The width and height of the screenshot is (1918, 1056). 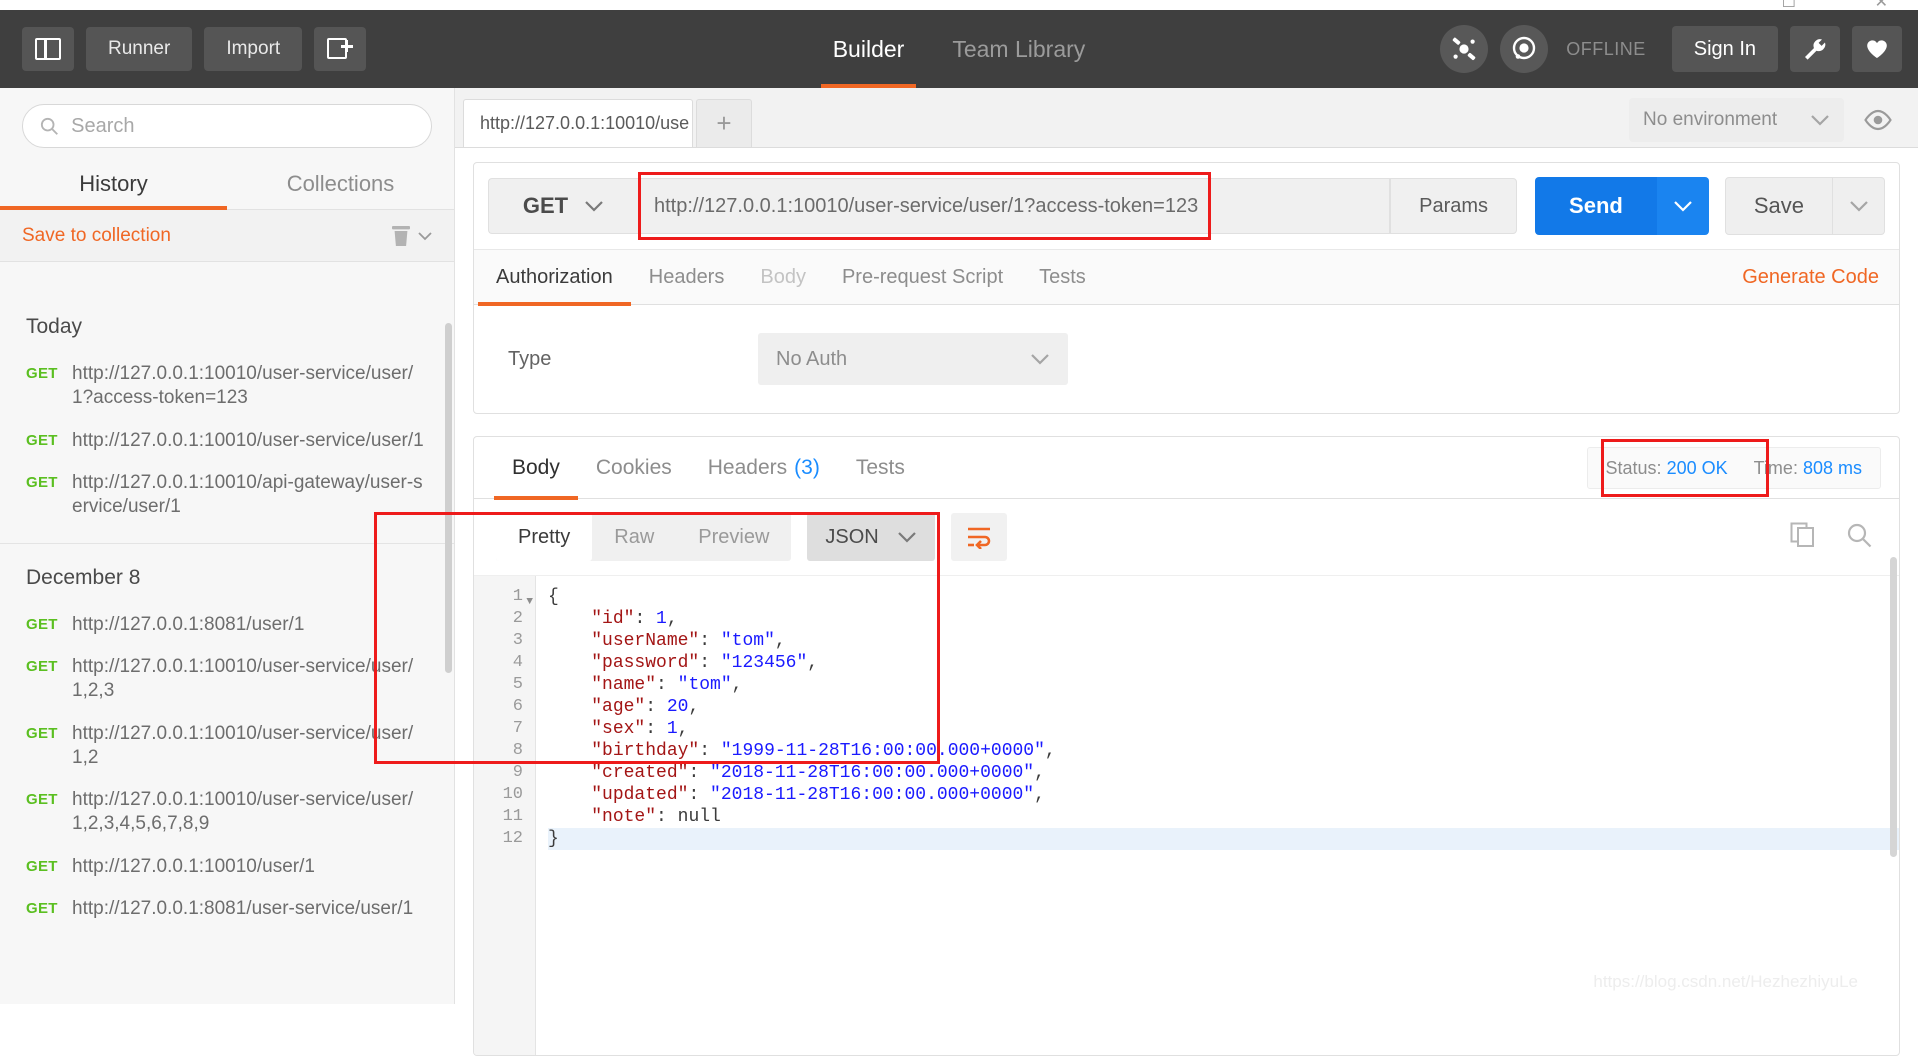 I want to click on params-button: Params, so click(x=1453, y=206).